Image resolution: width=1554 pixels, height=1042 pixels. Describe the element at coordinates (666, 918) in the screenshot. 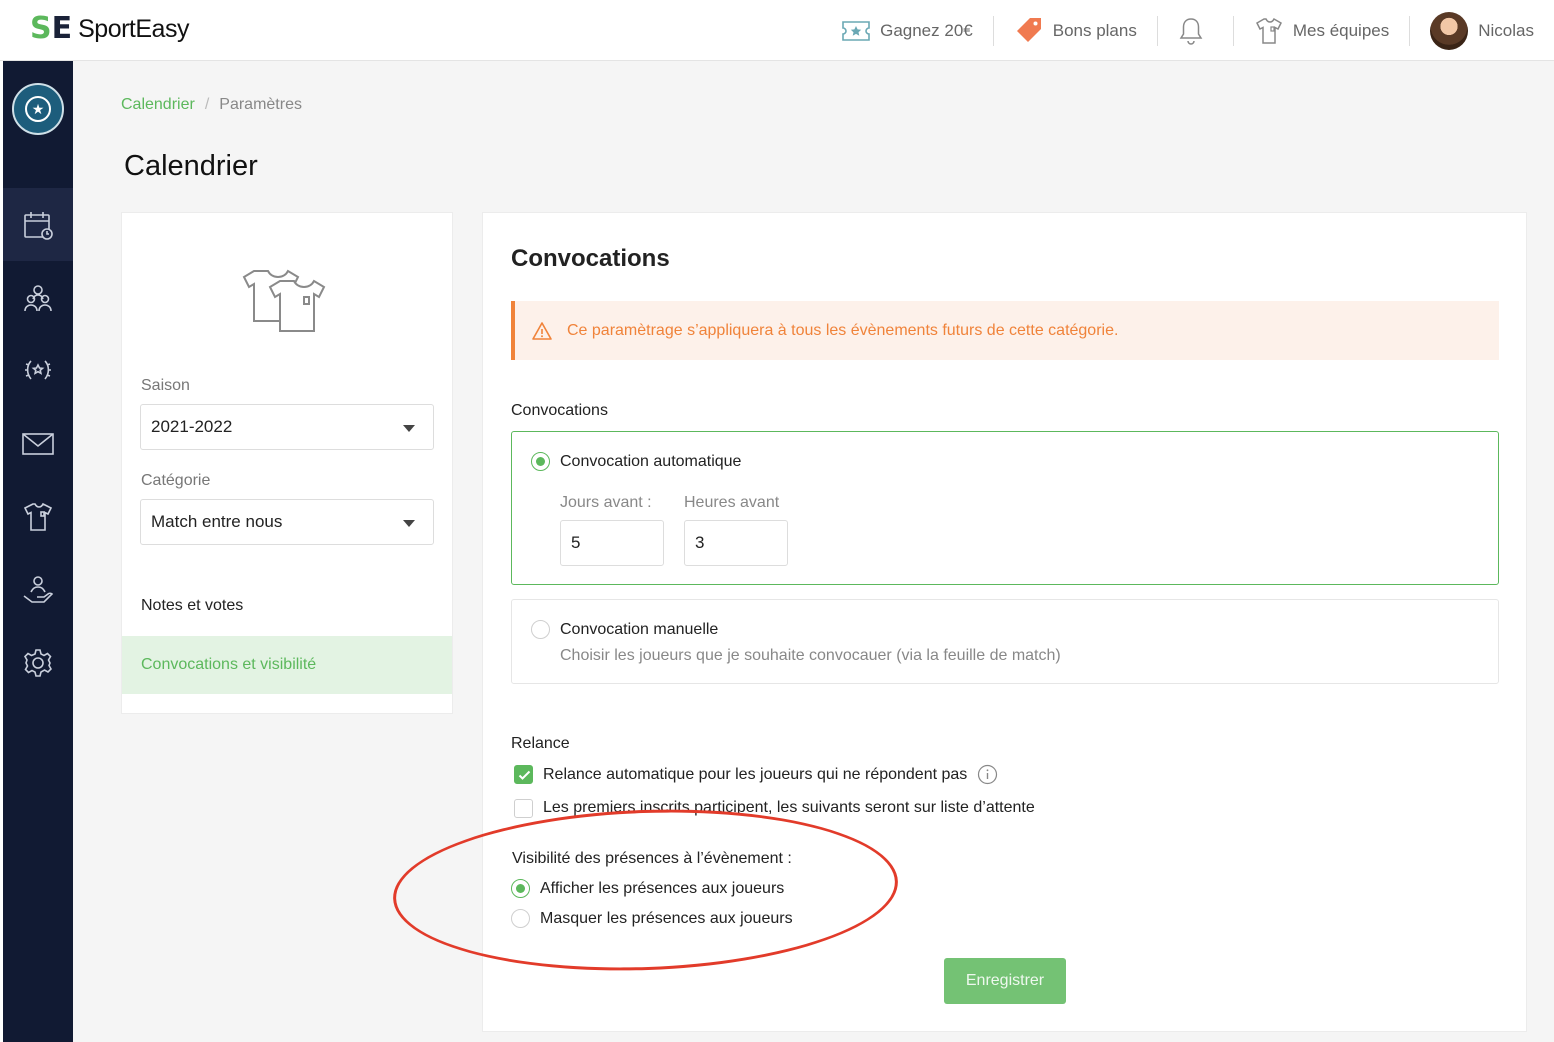

I see `hide-attendance-label: Masquer les présences aux joueurs` at that location.